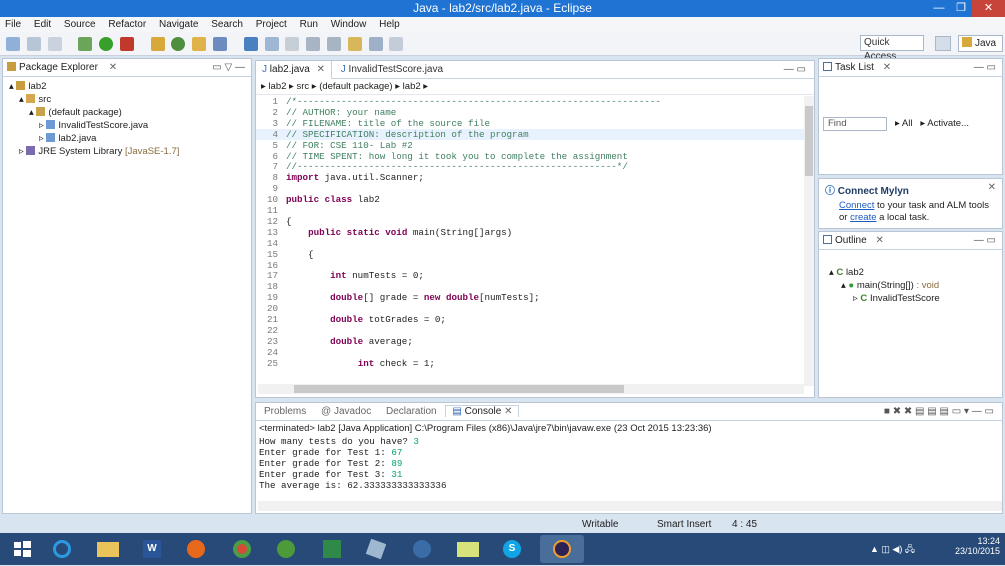  I want to click on block-selection-icon, so click(292, 44).